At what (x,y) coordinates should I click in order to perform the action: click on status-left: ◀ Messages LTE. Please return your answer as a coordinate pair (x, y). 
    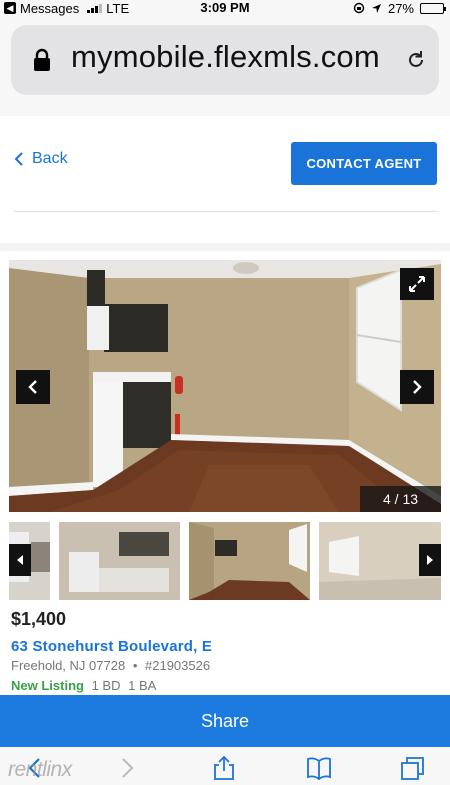
    Looking at the image, I should click on (66, 8).